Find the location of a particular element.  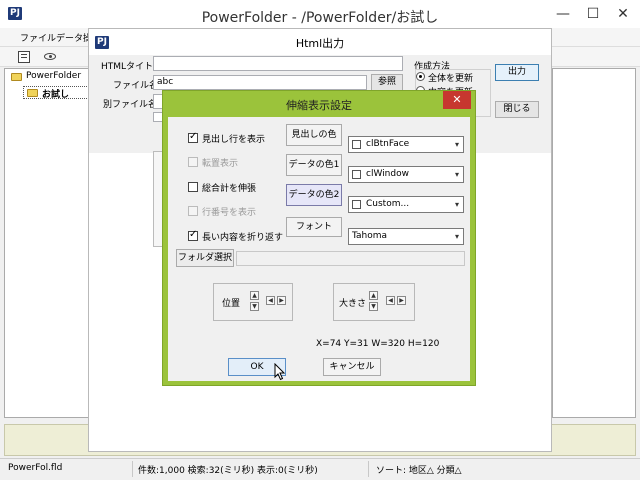

minimize-icon: — is located at coordinates (563, 14).